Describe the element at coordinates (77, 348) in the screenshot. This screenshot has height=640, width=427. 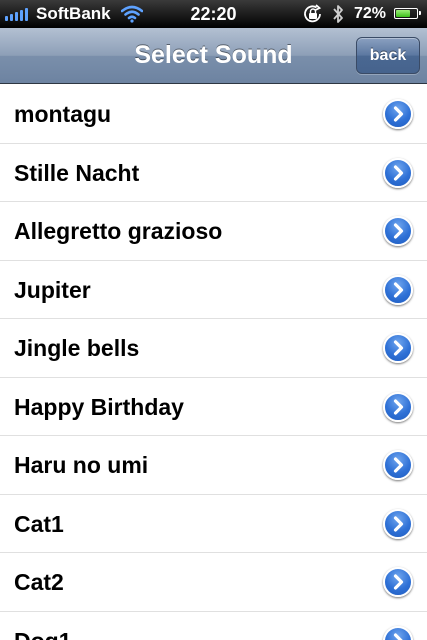
I see `sound-name: Jingle bells` at that location.